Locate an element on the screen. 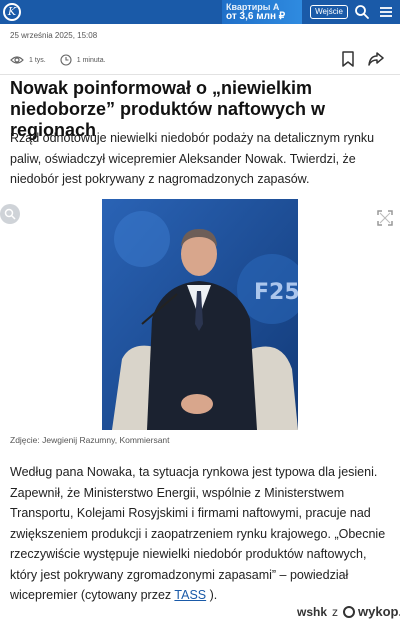 The image size is (400, 625). bookmark-icon is located at coordinates (348, 59).